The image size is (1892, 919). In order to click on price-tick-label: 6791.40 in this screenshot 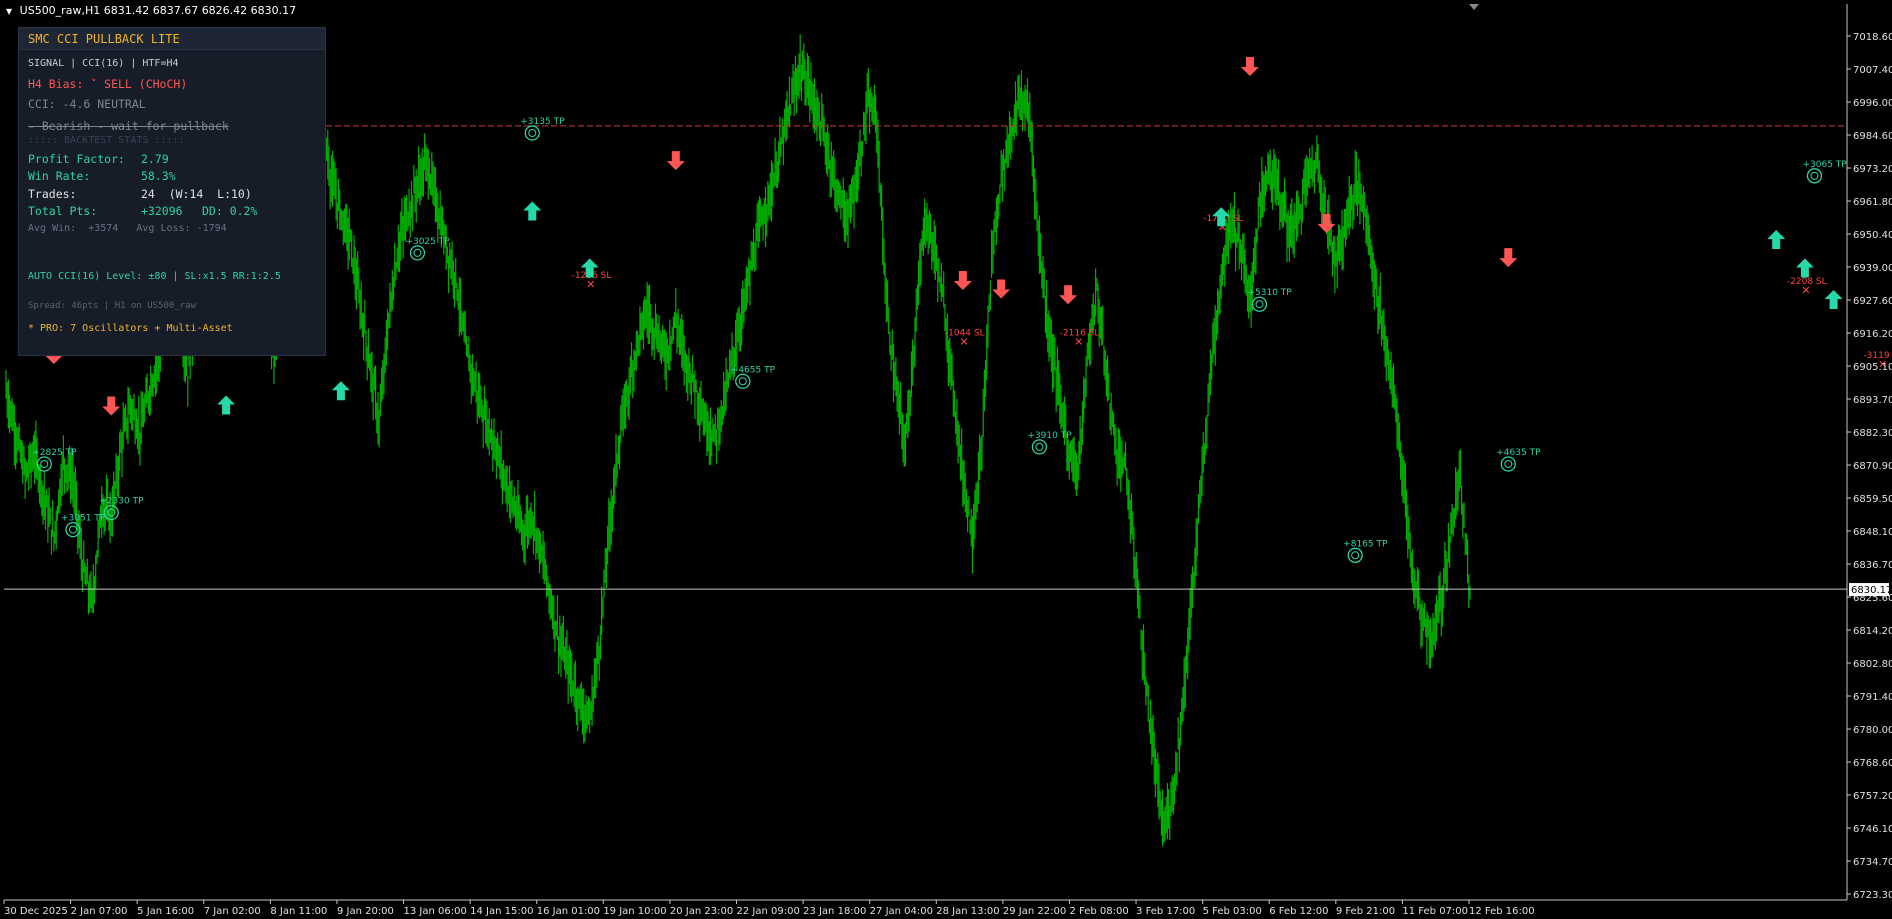, I will do `click(1872, 697)`.